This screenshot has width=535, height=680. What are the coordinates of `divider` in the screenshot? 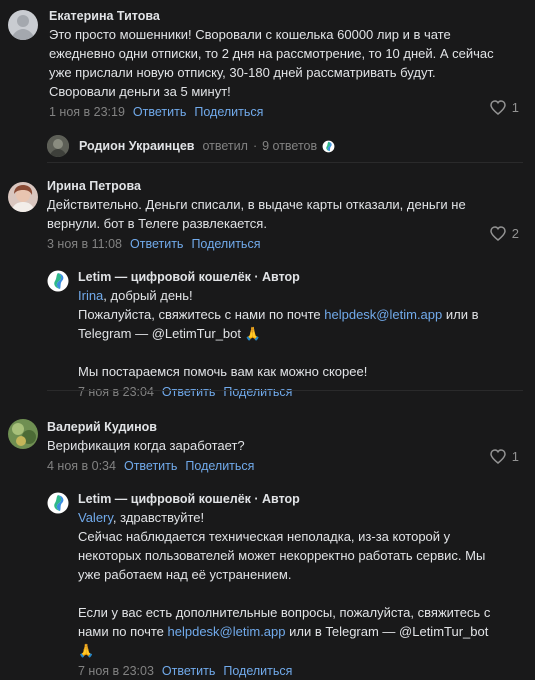 It's located at (285, 390).